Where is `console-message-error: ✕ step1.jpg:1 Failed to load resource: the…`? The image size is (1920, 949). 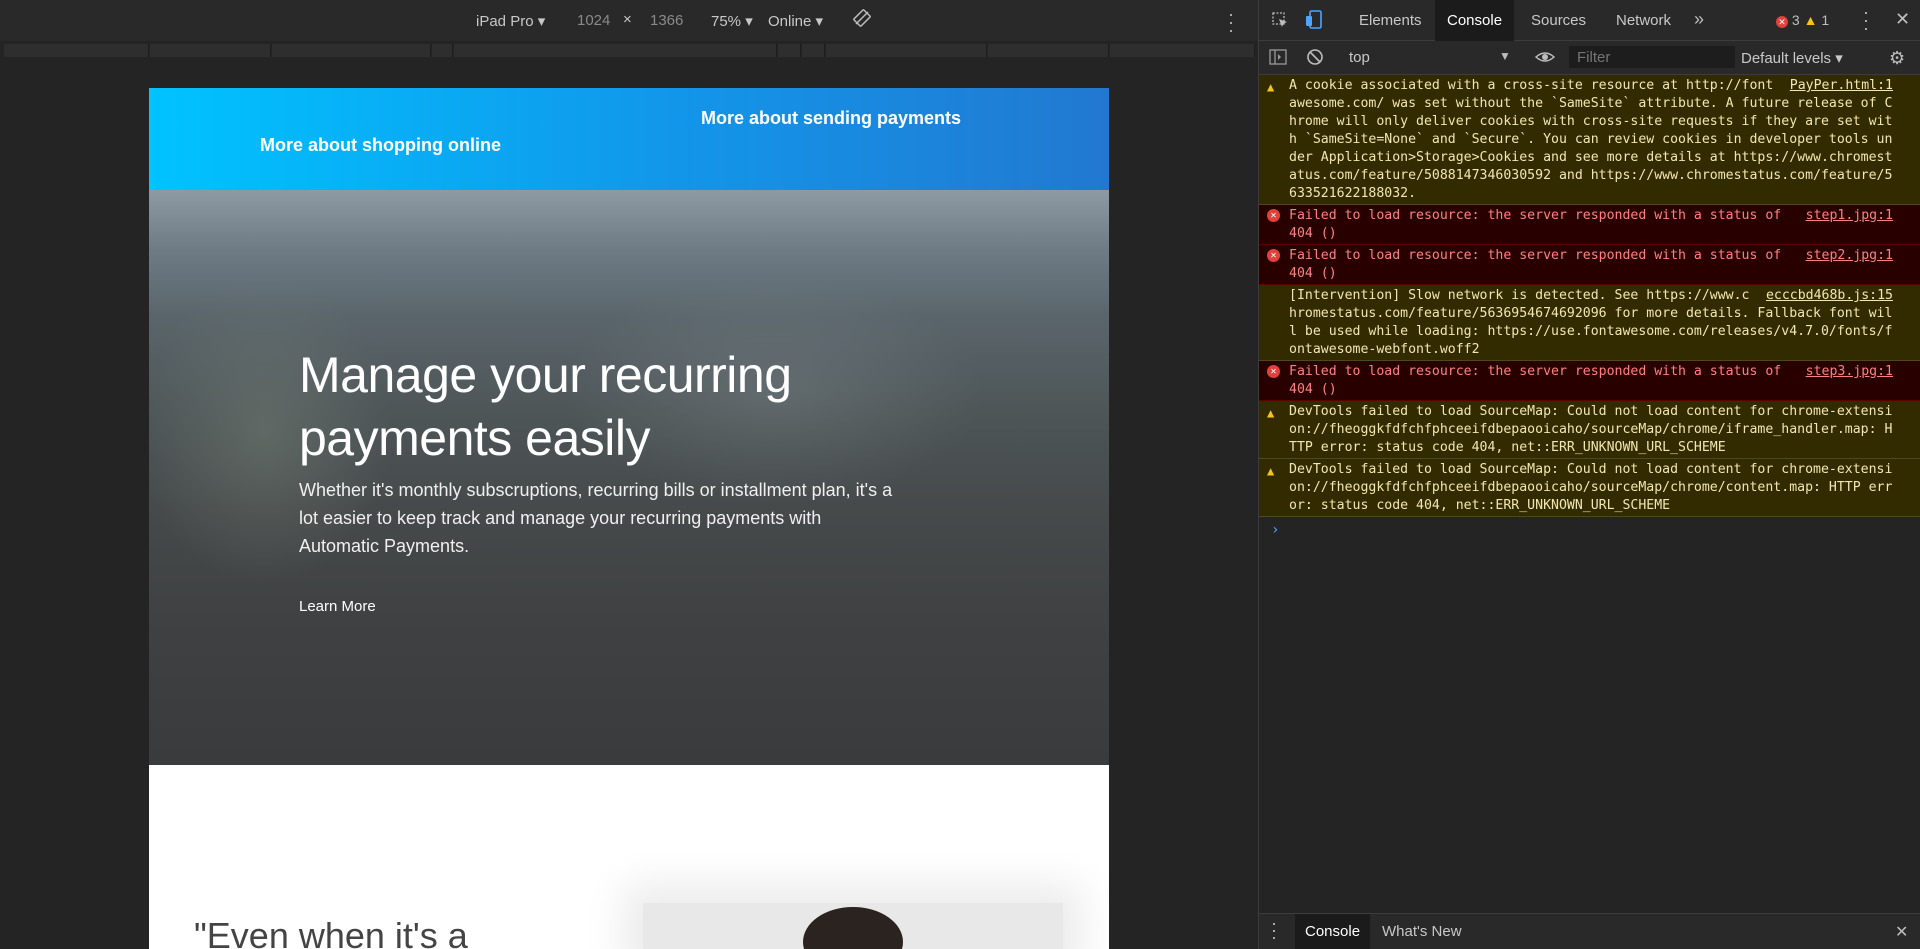 console-message-error: ✕ step1.jpg:1 Failed to load resource: the… is located at coordinates (1589, 225).